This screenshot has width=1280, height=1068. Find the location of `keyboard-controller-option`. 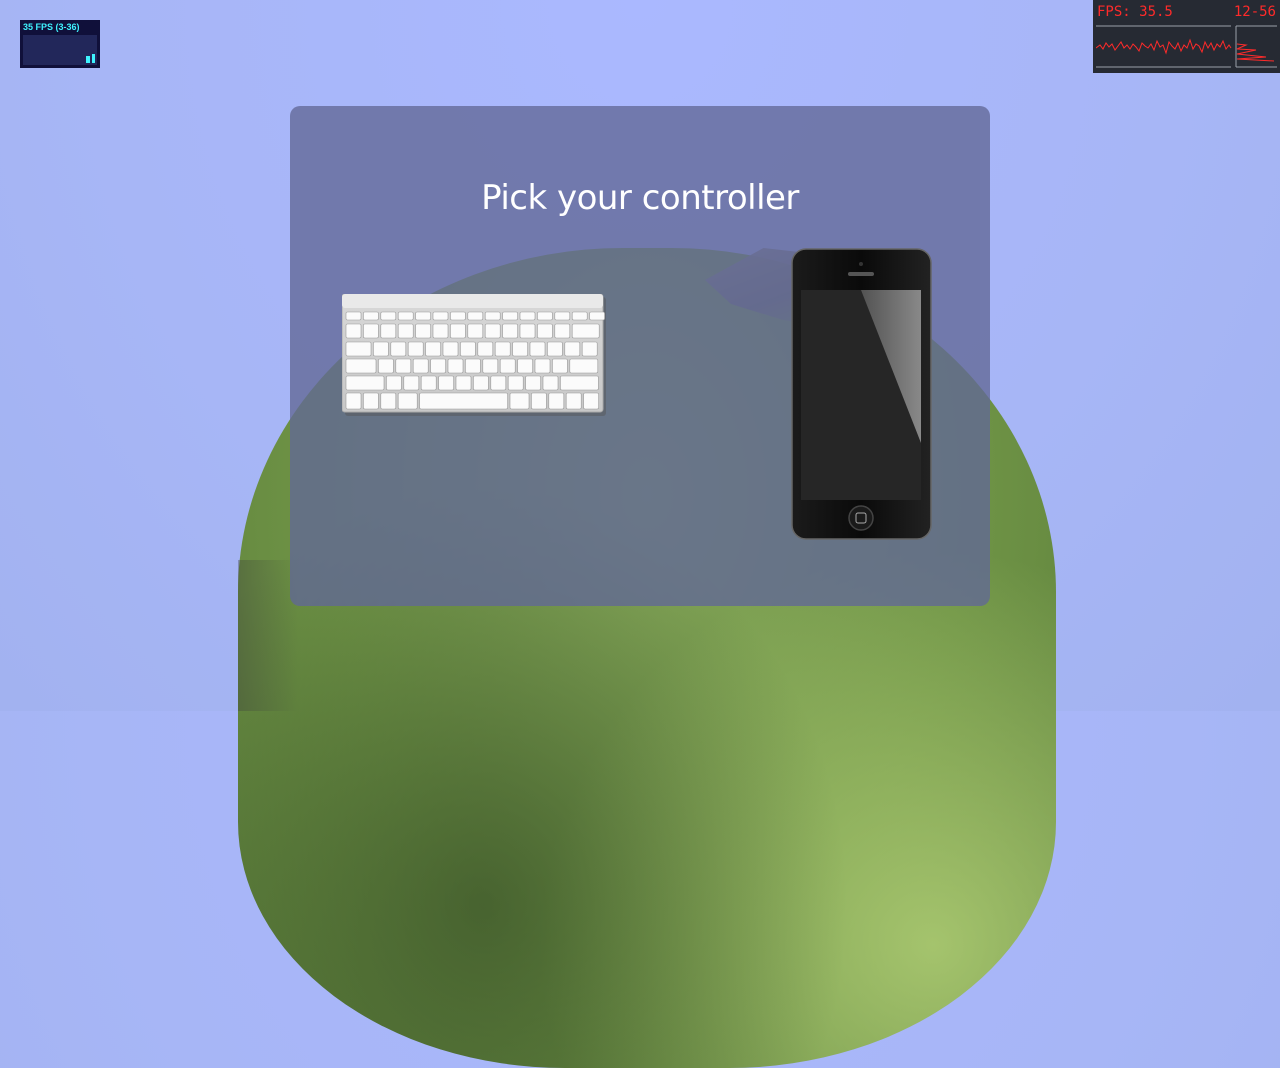

keyboard-controller-option is located at coordinates (473, 354).